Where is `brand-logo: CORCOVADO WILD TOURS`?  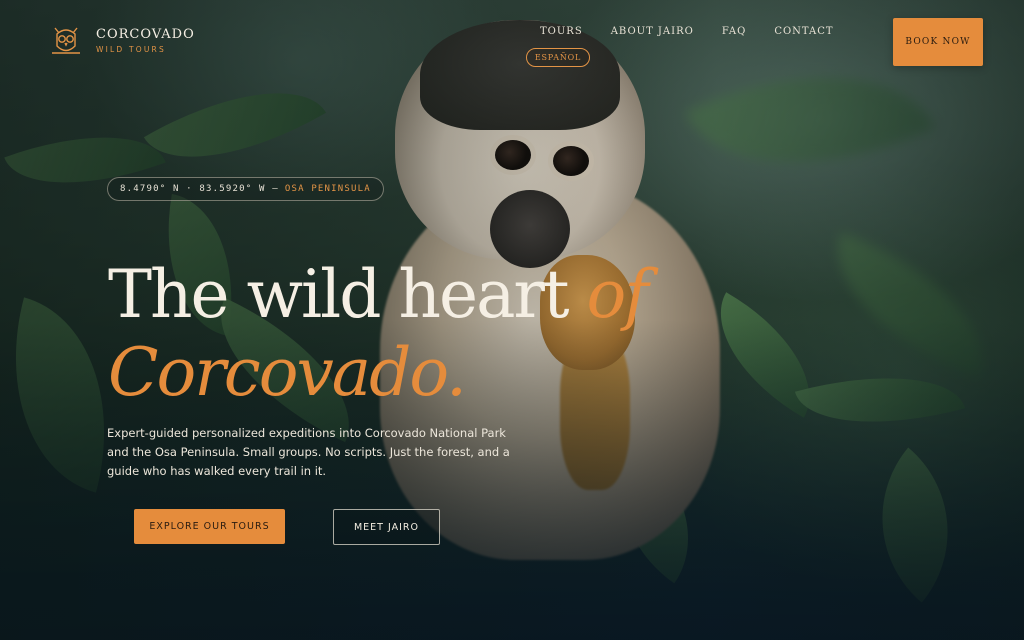
brand-logo: CORCOVADO WILD TOURS is located at coordinates (121, 40).